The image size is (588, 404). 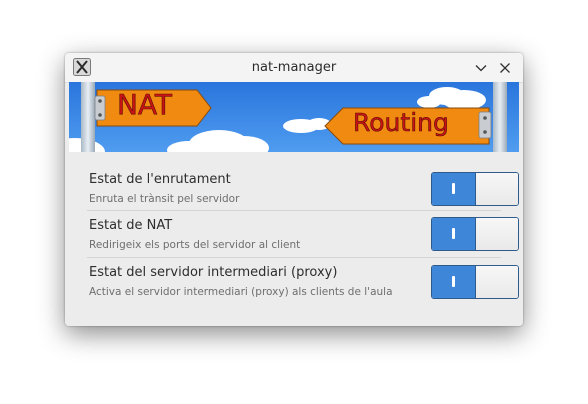 I want to click on setting-title: Estat de l'enrutament, so click(x=160, y=179).